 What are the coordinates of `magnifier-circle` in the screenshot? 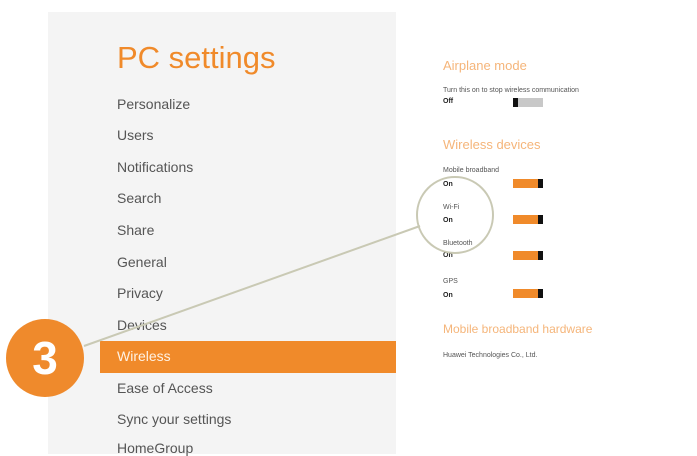 It's located at (455, 215).